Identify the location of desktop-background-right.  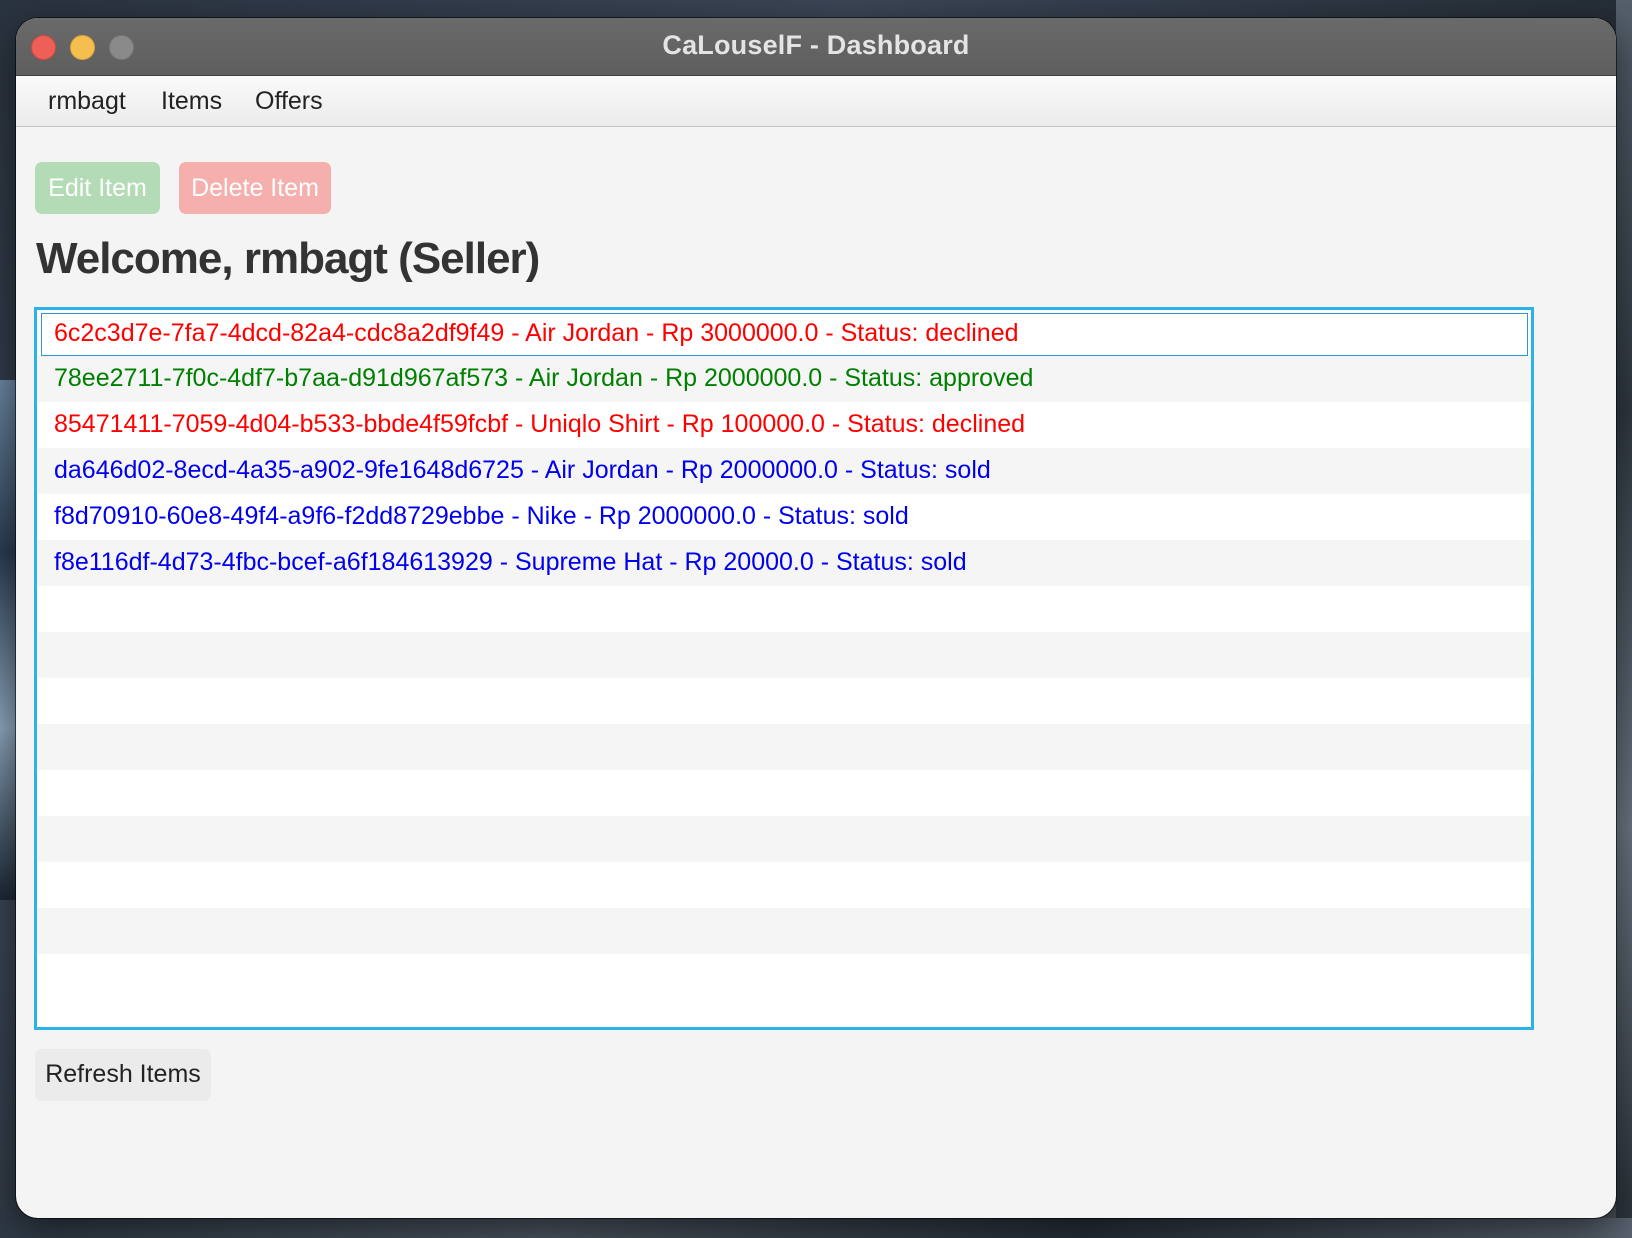
(1624, 619).